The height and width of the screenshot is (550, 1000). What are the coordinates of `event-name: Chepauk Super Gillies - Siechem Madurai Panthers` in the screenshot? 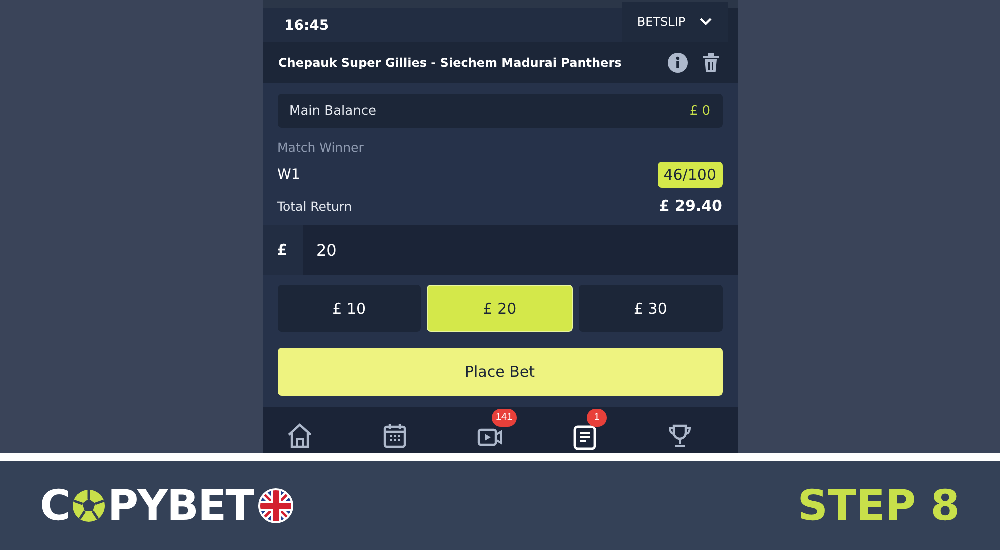 It's located at (450, 63).